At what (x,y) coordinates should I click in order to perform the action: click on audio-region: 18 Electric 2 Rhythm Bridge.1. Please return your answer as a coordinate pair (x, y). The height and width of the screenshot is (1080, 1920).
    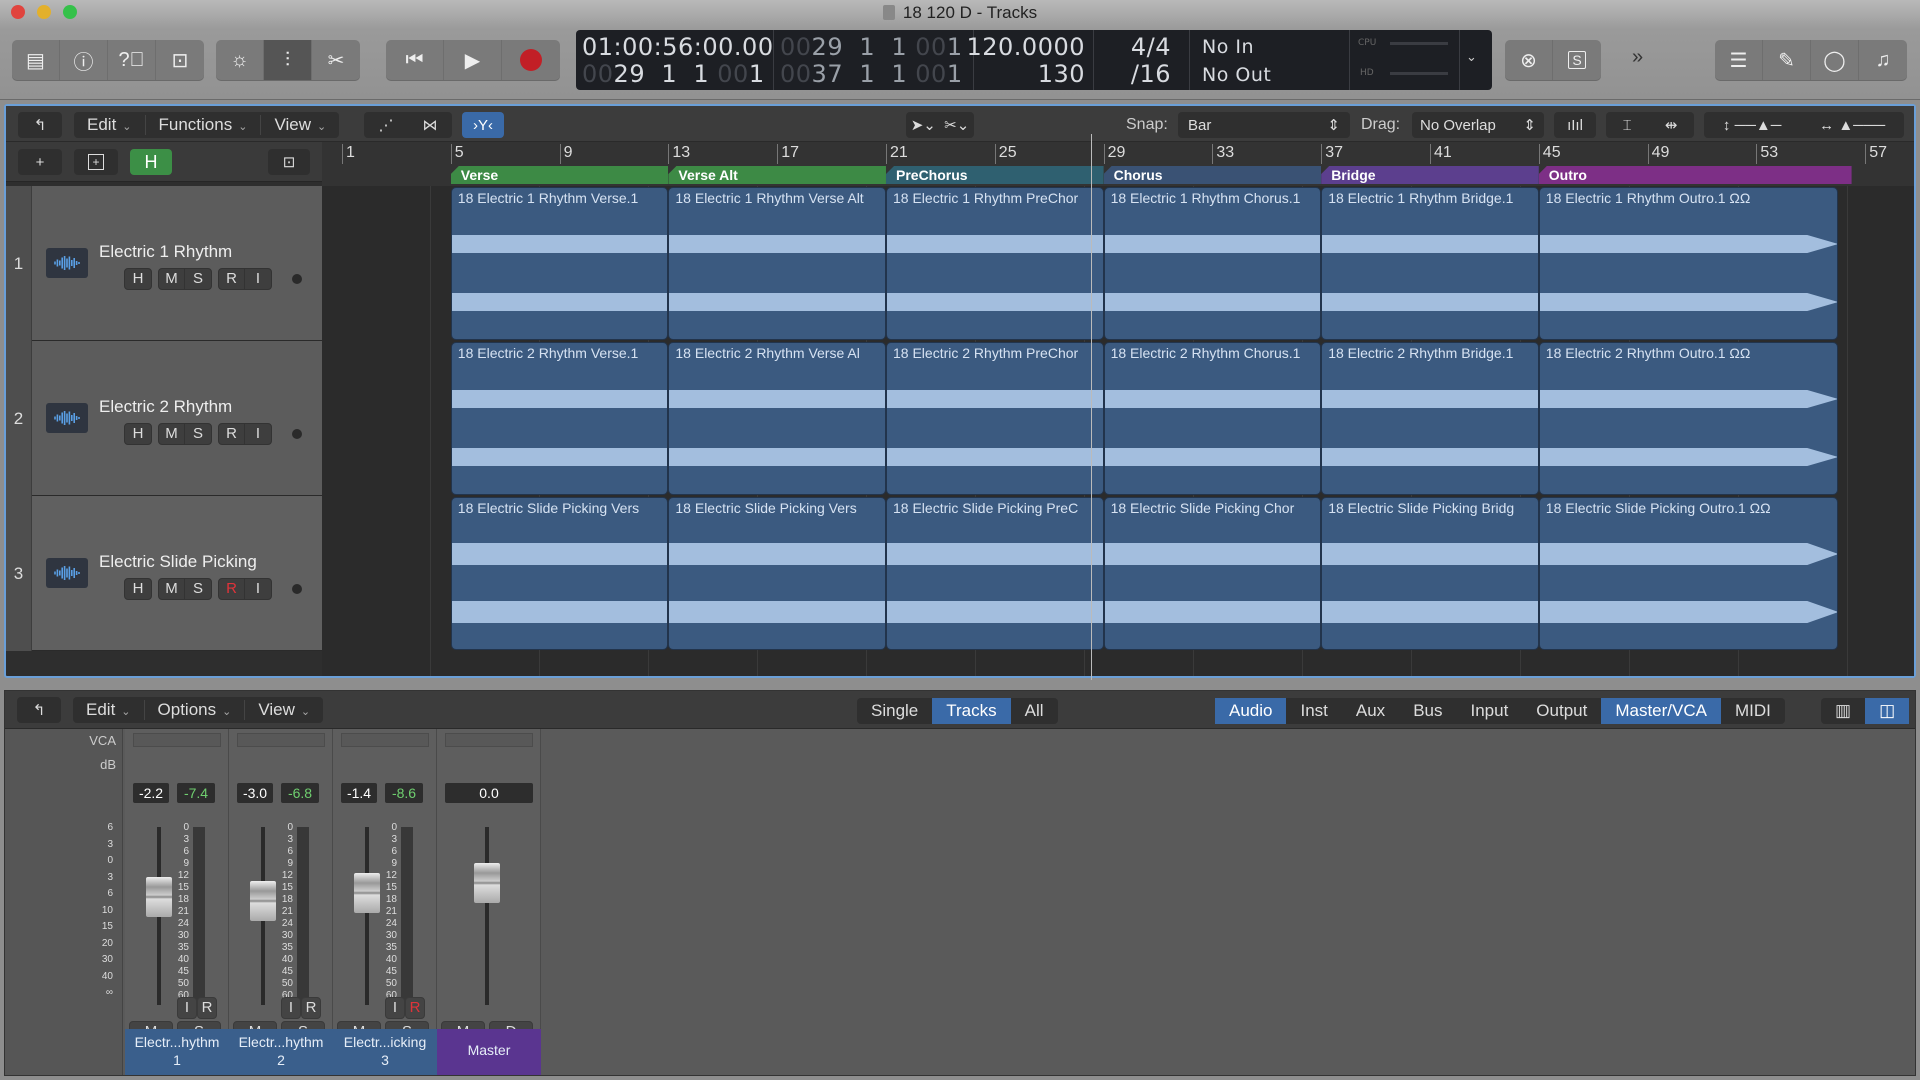
    Looking at the image, I should click on (1430, 418).